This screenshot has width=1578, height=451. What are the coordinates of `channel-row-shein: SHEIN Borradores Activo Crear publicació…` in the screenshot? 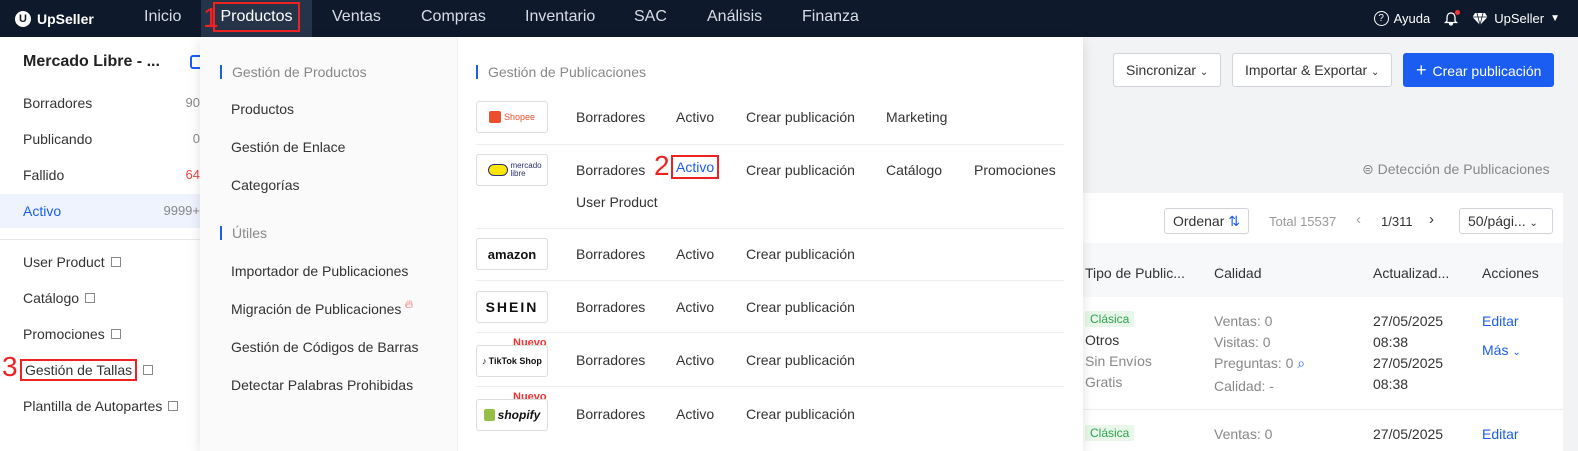 It's located at (770, 307).